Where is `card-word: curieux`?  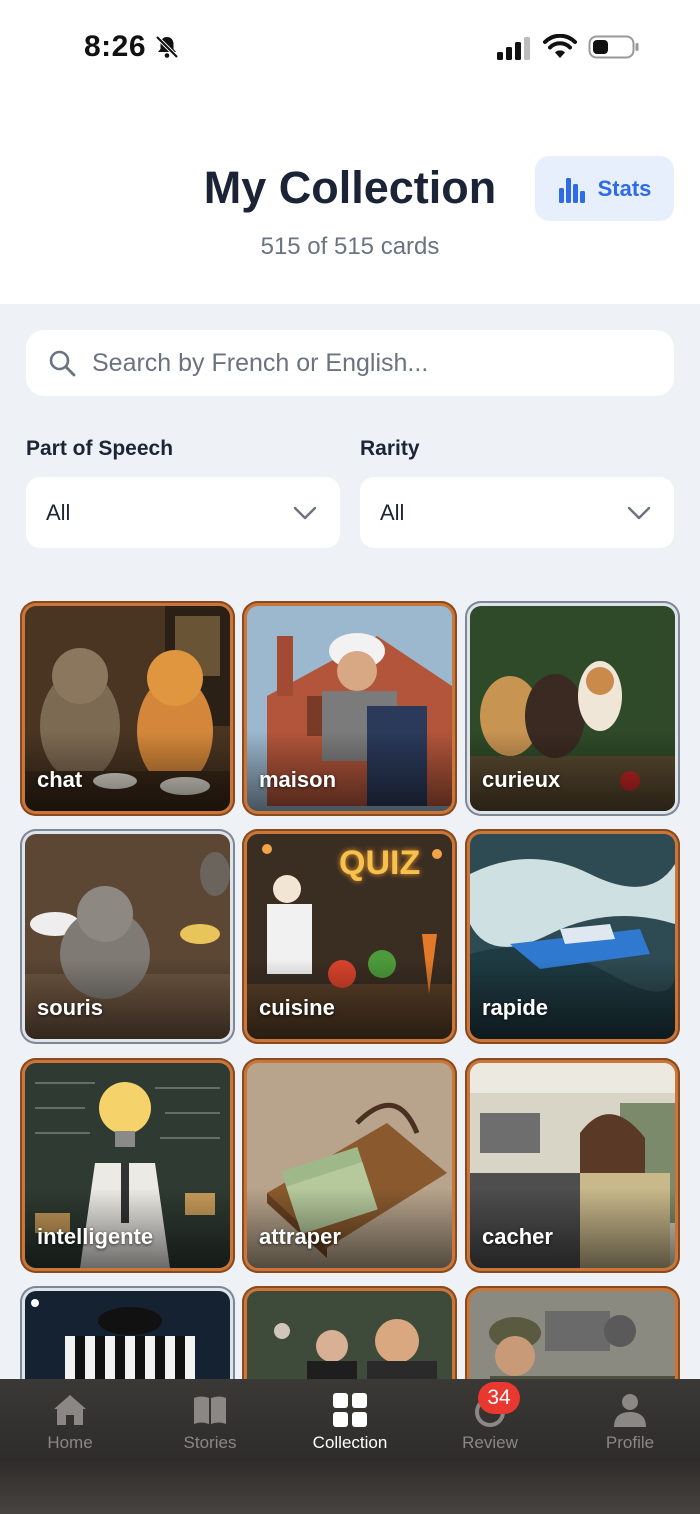 card-word: curieux is located at coordinates (521, 779).